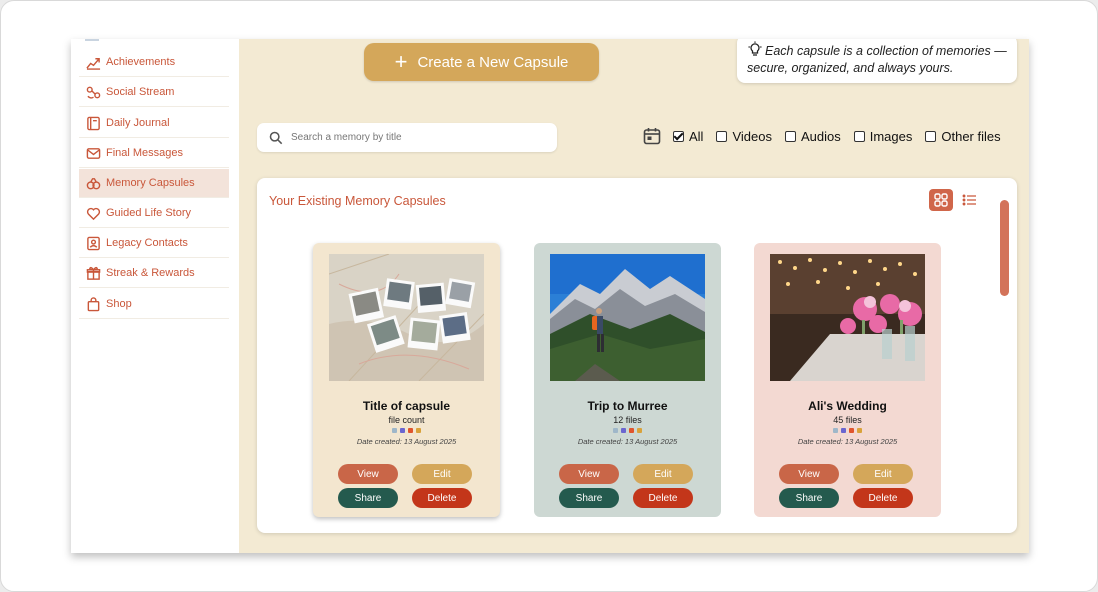 The width and height of the screenshot is (1098, 592). Describe the element at coordinates (140, 92) in the screenshot. I see `sidebar-item-label: Social Stream` at that location.